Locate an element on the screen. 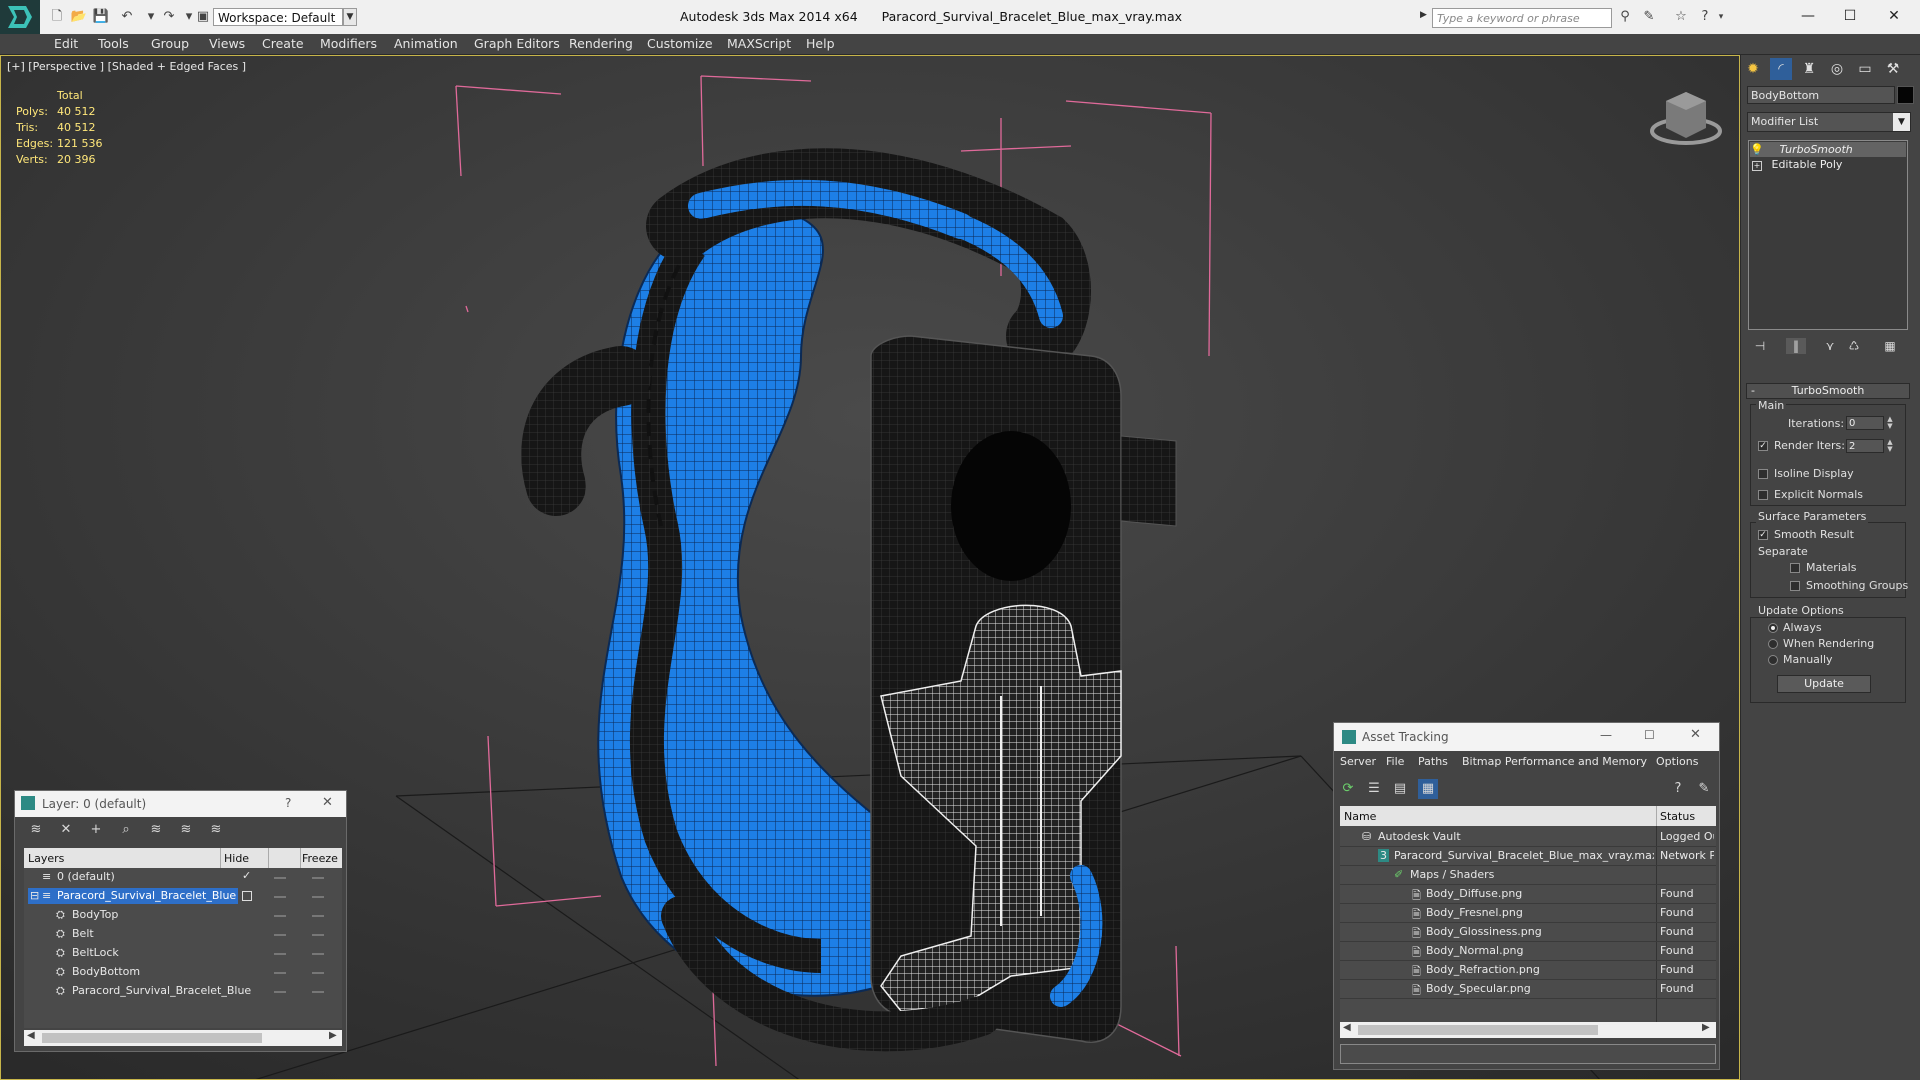  materials-checkbox is located at coordinates (1795, 568).